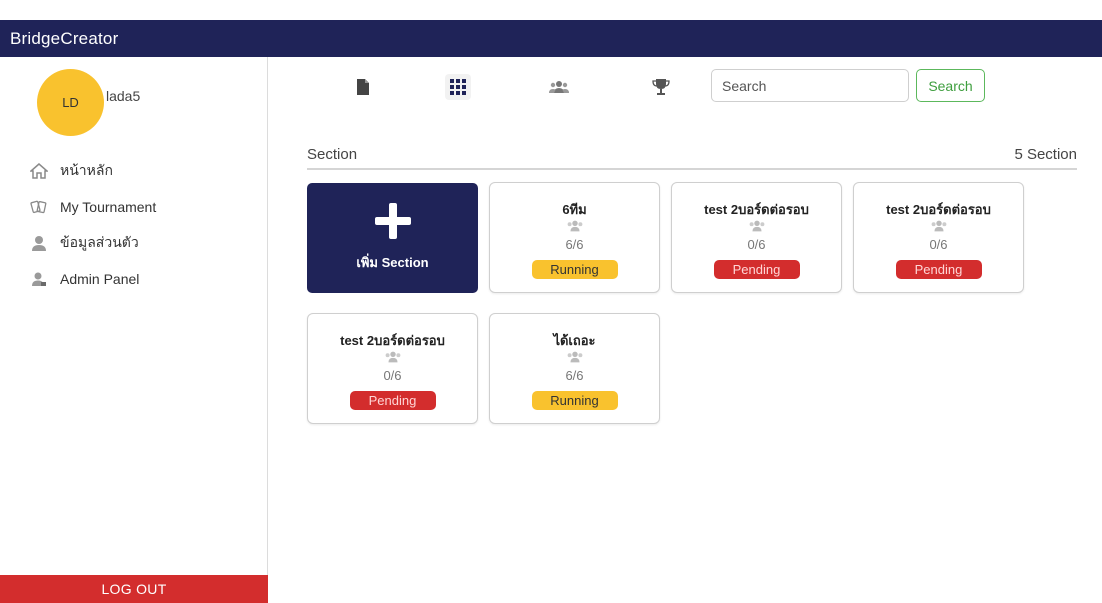 This screenshot has width=1102, height=603. Describe the element at coordinates (100, 279) in the screenshot. I see `sidebar-item-label: Admin Panel` at that location.